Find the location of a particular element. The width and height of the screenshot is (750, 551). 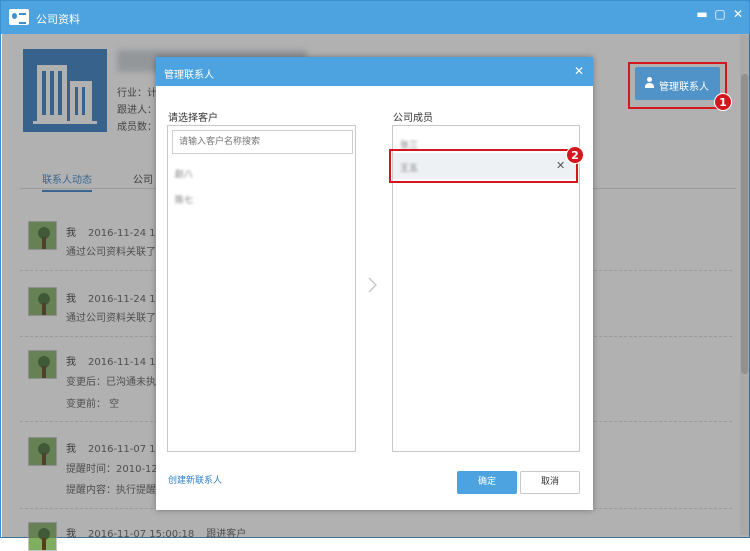

customer-item: 赵八 is located at coordinates (184, 173).